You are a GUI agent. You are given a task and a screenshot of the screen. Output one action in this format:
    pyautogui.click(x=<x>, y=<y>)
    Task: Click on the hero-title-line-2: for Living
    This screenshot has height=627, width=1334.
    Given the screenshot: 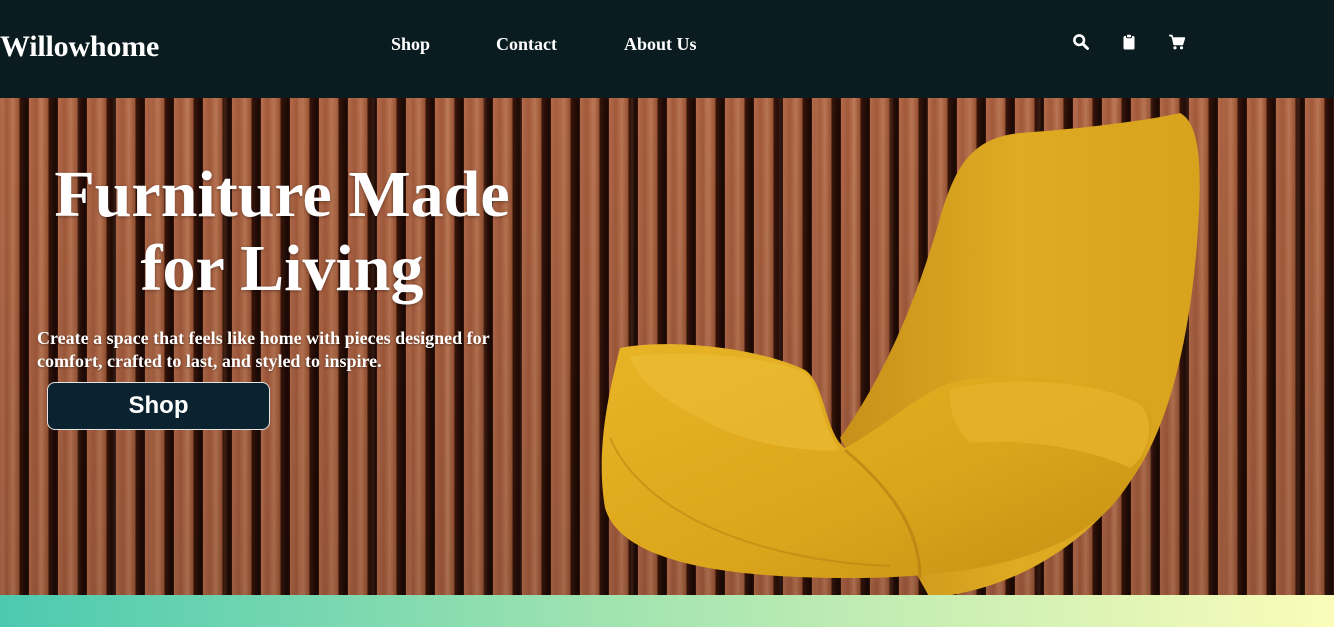 What is the action you would take?
    pyautogui.click(x=282, y=268)
    